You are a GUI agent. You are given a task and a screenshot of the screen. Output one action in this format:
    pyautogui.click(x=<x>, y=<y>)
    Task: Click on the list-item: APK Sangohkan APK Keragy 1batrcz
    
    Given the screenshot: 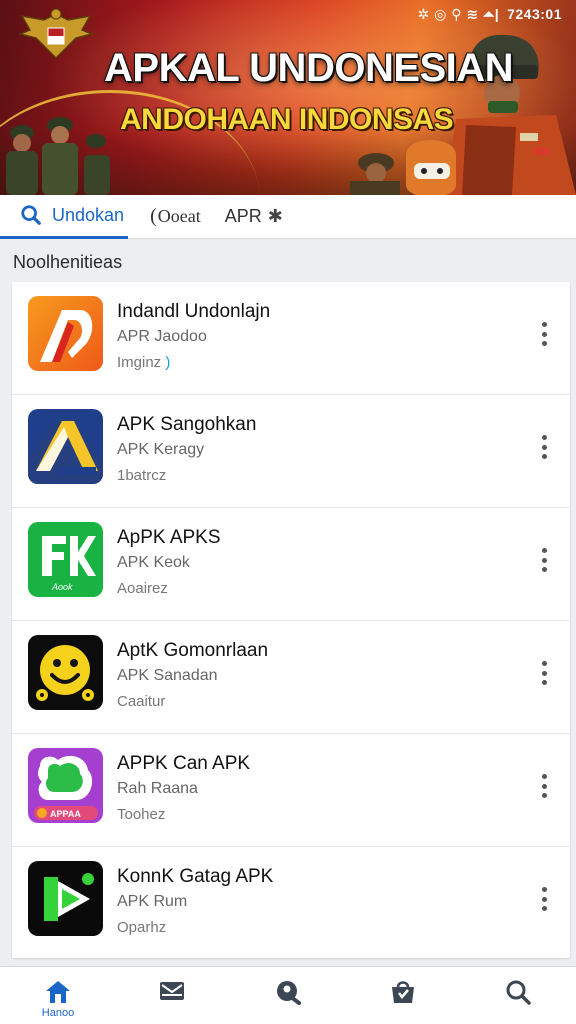 What is the action you would take?
    pyautogui.click(x=291, y=451)
    